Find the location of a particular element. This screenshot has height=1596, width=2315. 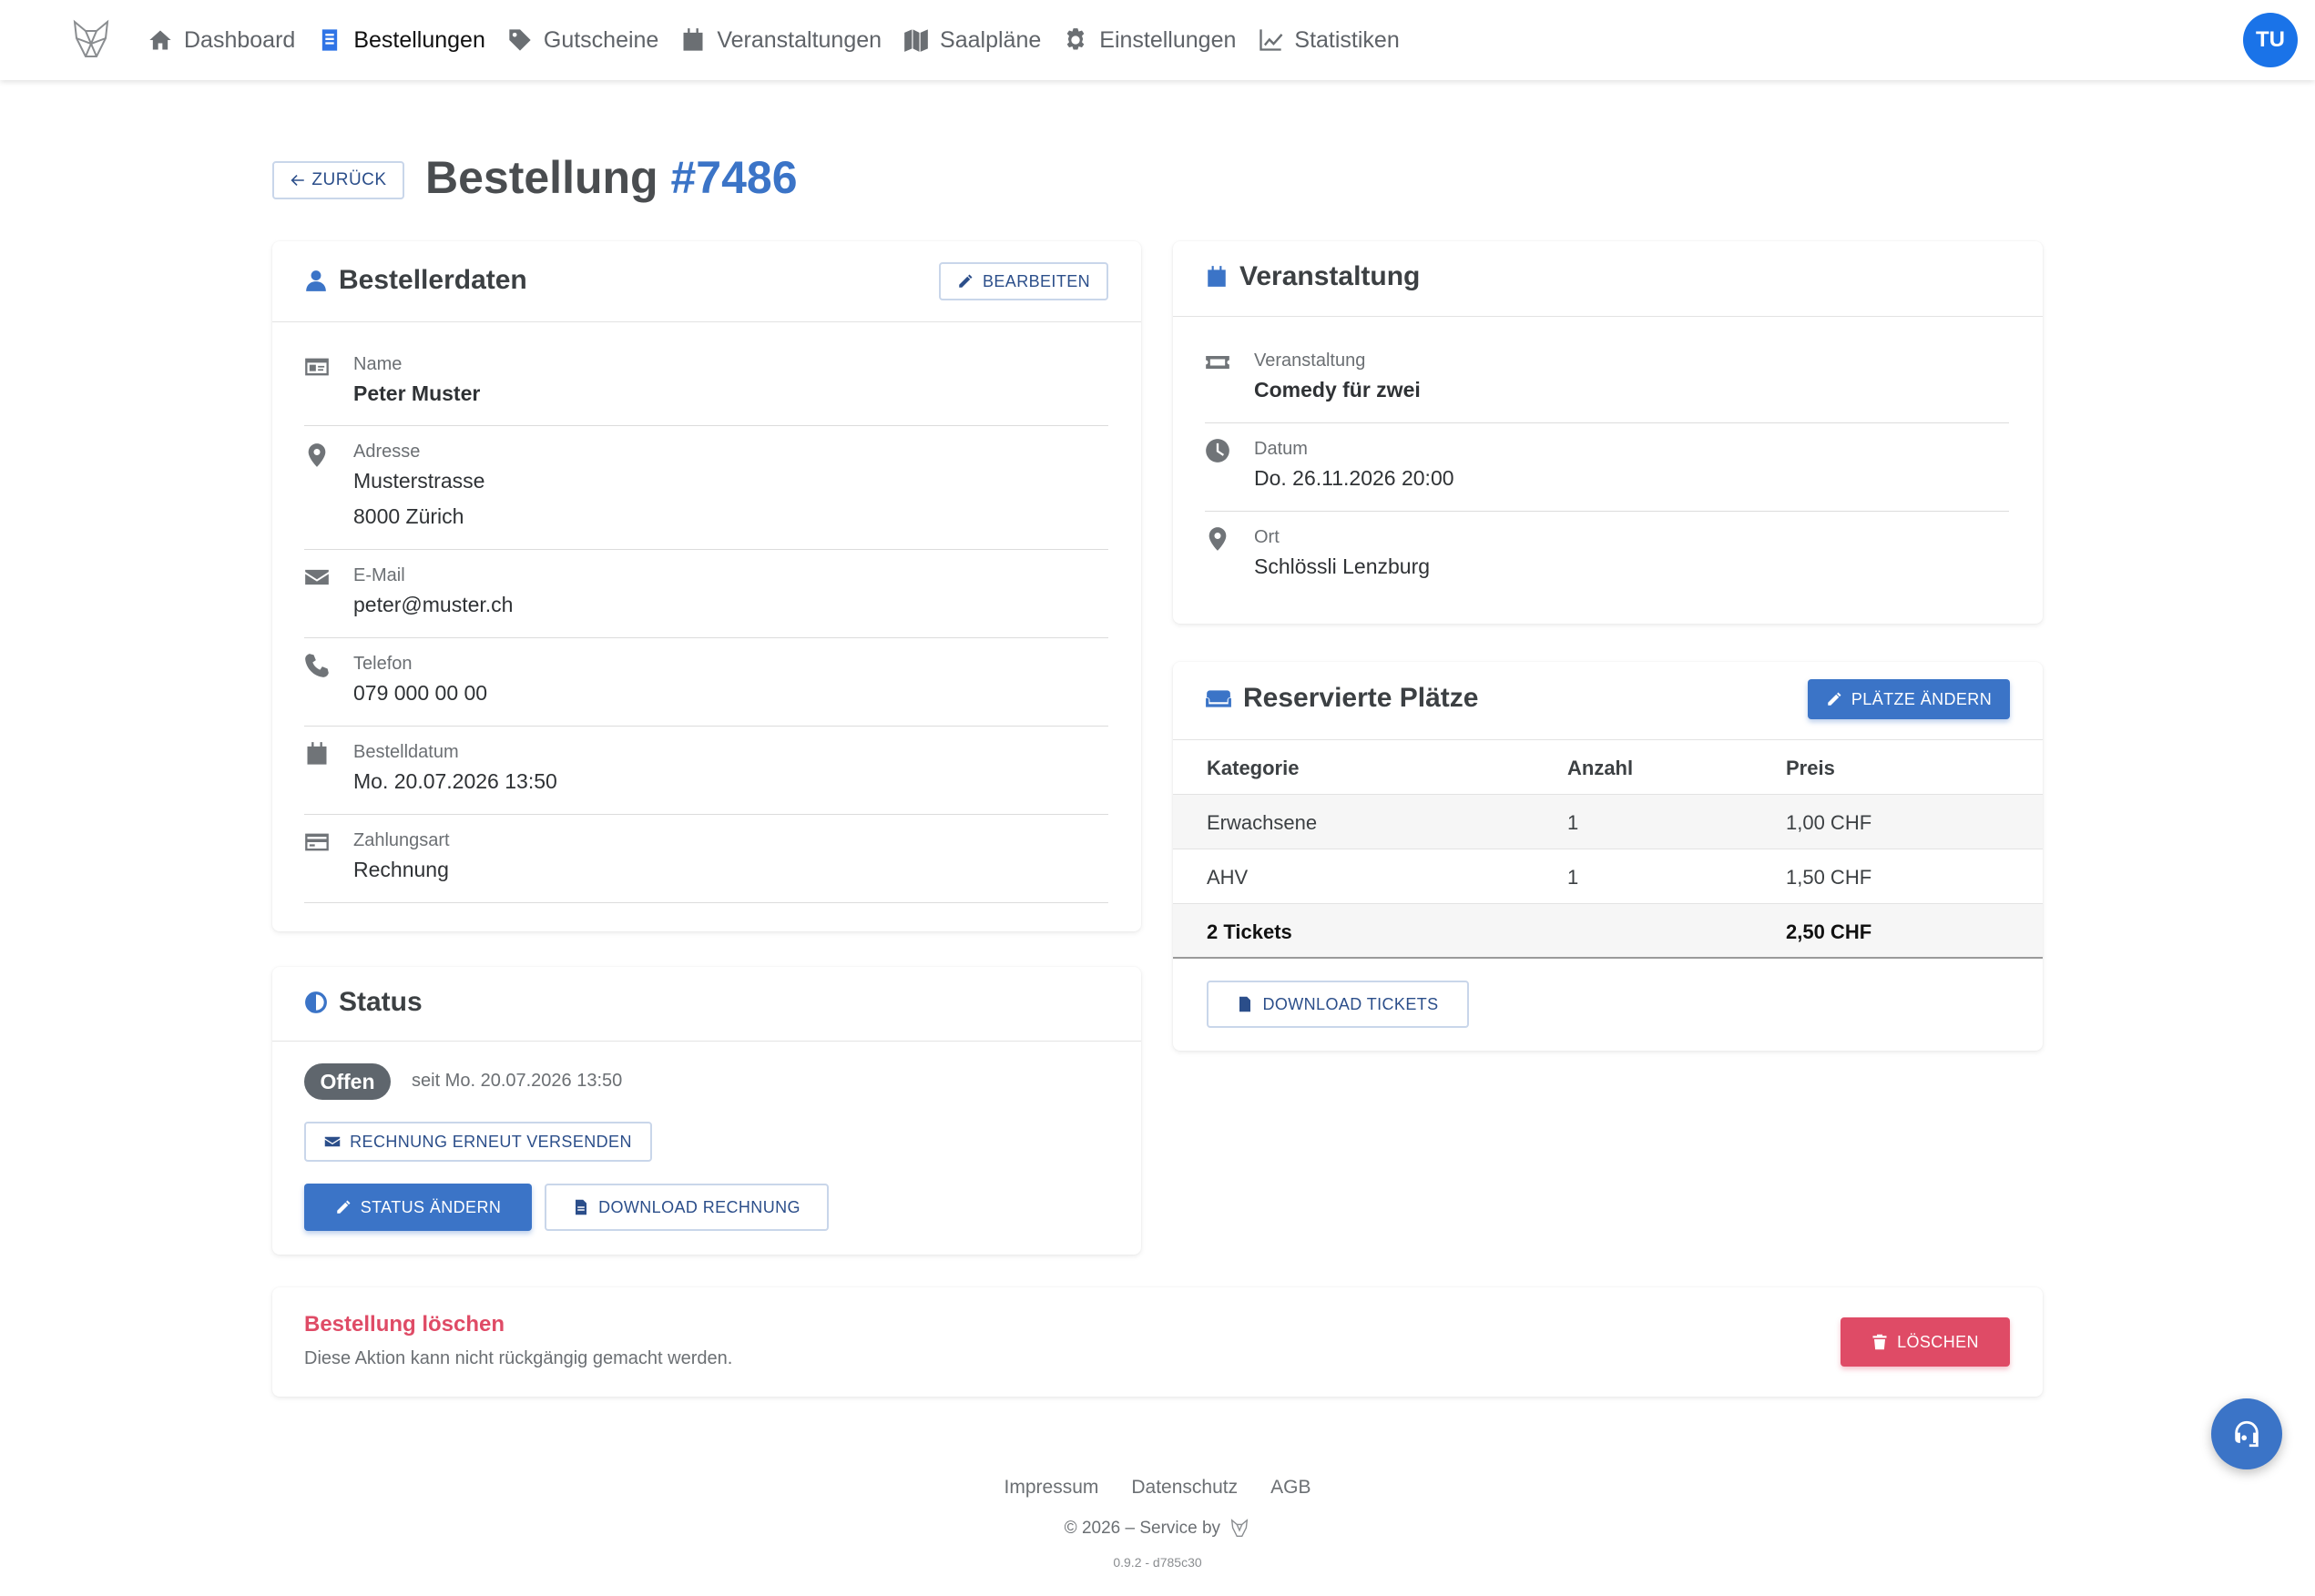

copyright-text: © 2026 – Service by is located at coordinates (1142, 1529).